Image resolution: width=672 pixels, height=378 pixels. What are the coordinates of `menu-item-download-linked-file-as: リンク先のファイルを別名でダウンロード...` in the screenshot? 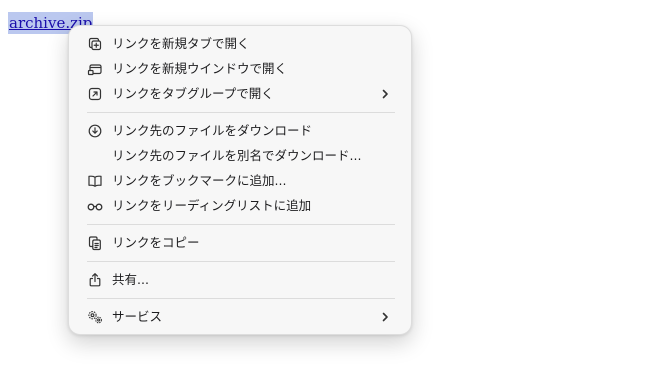 It's located at (240, 156).